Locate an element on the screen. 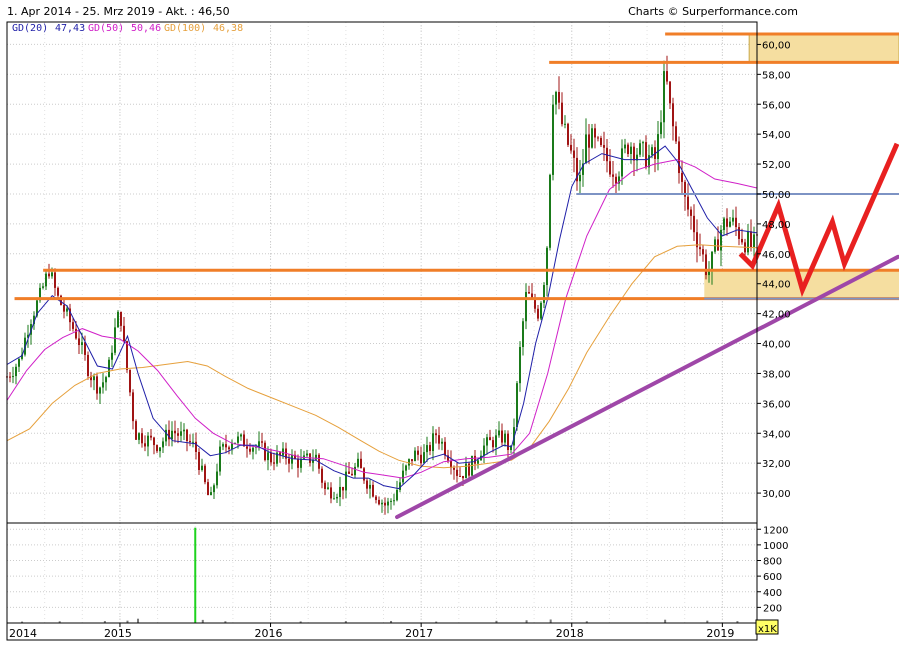  resistance-bands is located at coordinates (801, 166).